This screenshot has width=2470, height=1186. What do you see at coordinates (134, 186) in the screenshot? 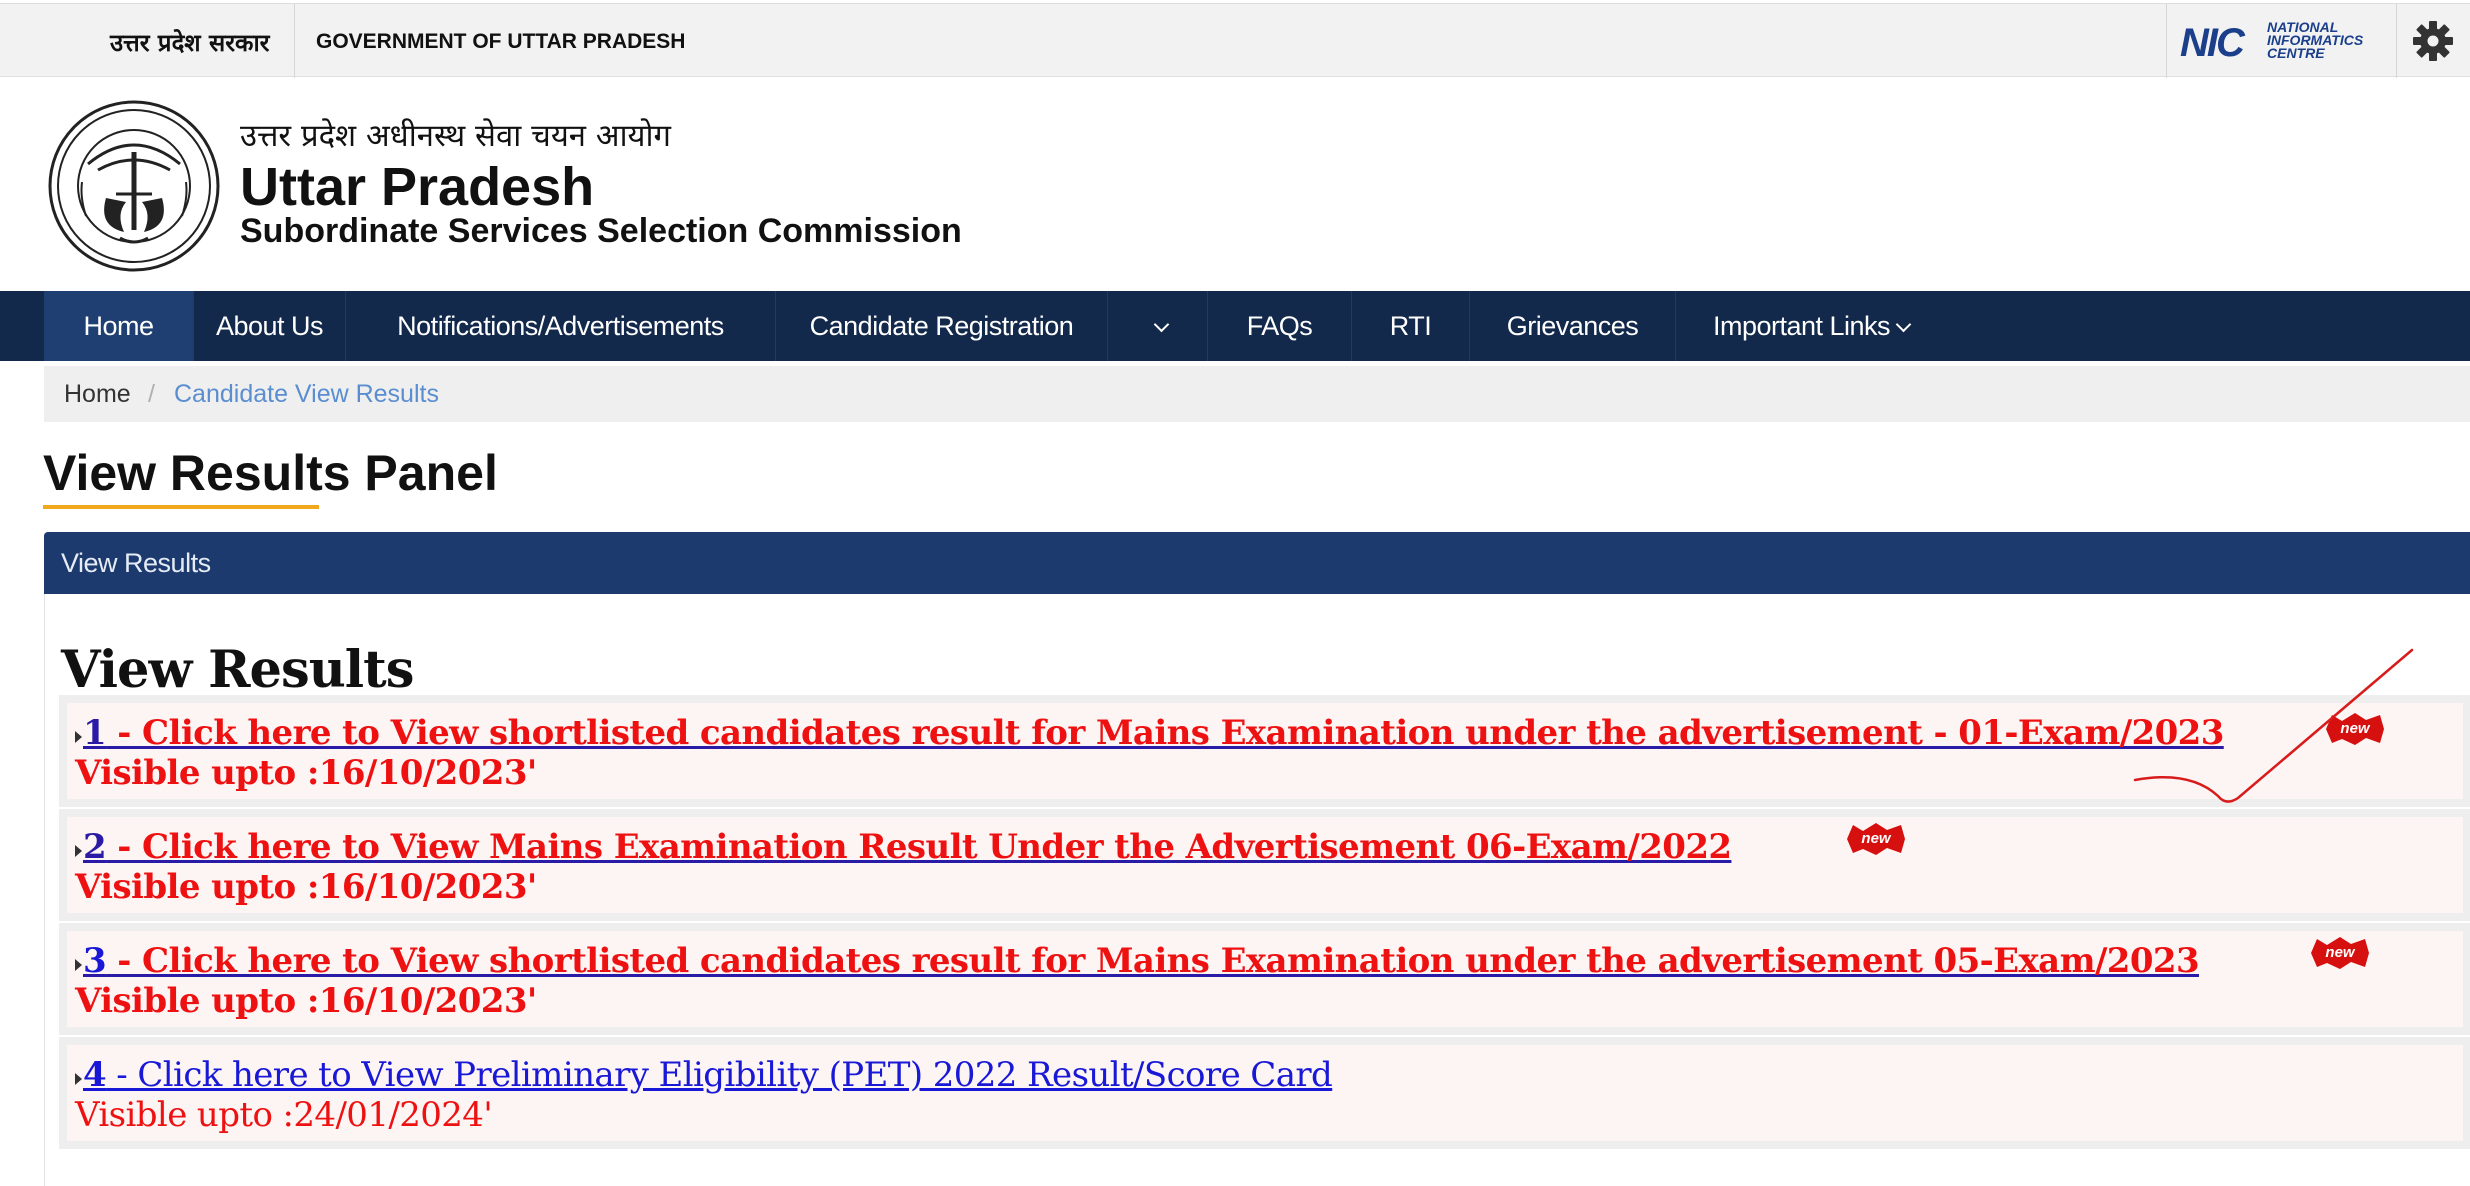
I see `state-emblem-icon` at bounding box center [134, 186].